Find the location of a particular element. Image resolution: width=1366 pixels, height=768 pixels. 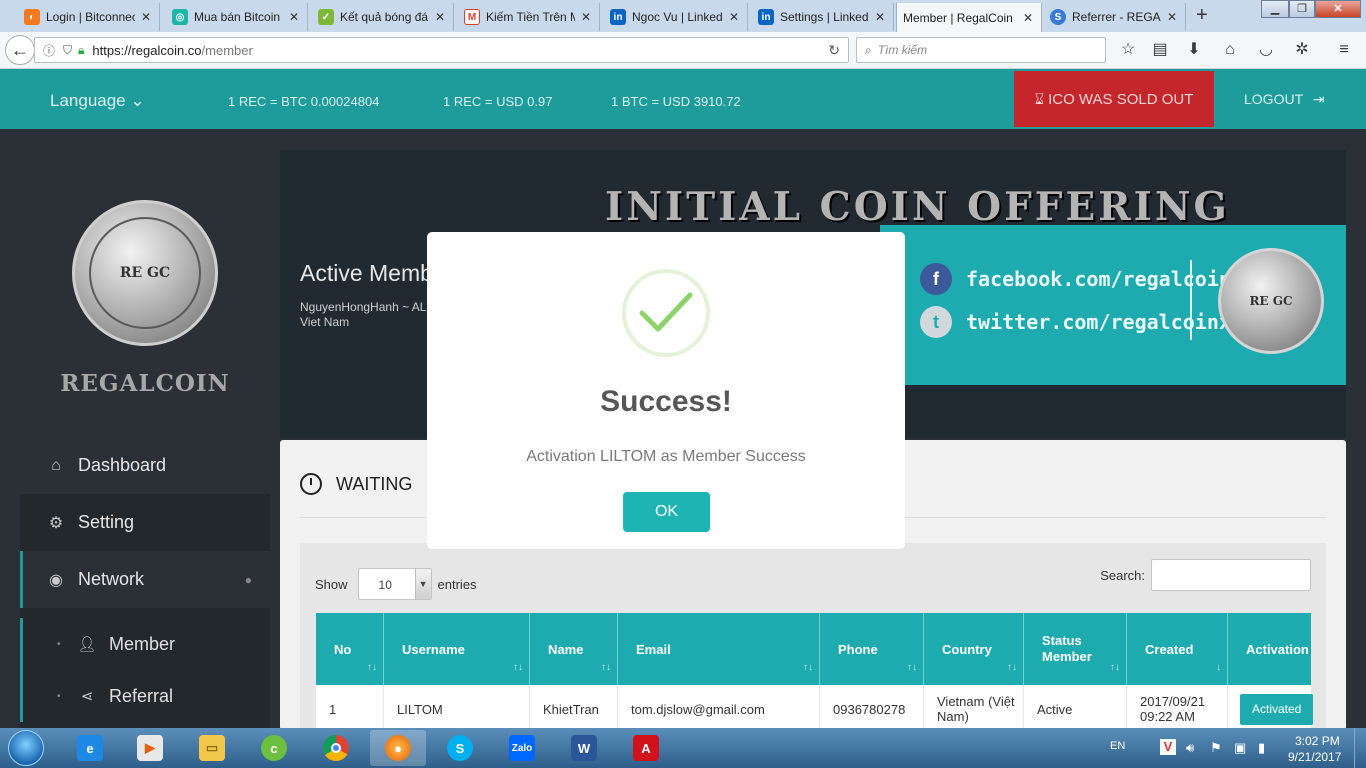

table-search: Search: is located at coordinates (1205, 575).